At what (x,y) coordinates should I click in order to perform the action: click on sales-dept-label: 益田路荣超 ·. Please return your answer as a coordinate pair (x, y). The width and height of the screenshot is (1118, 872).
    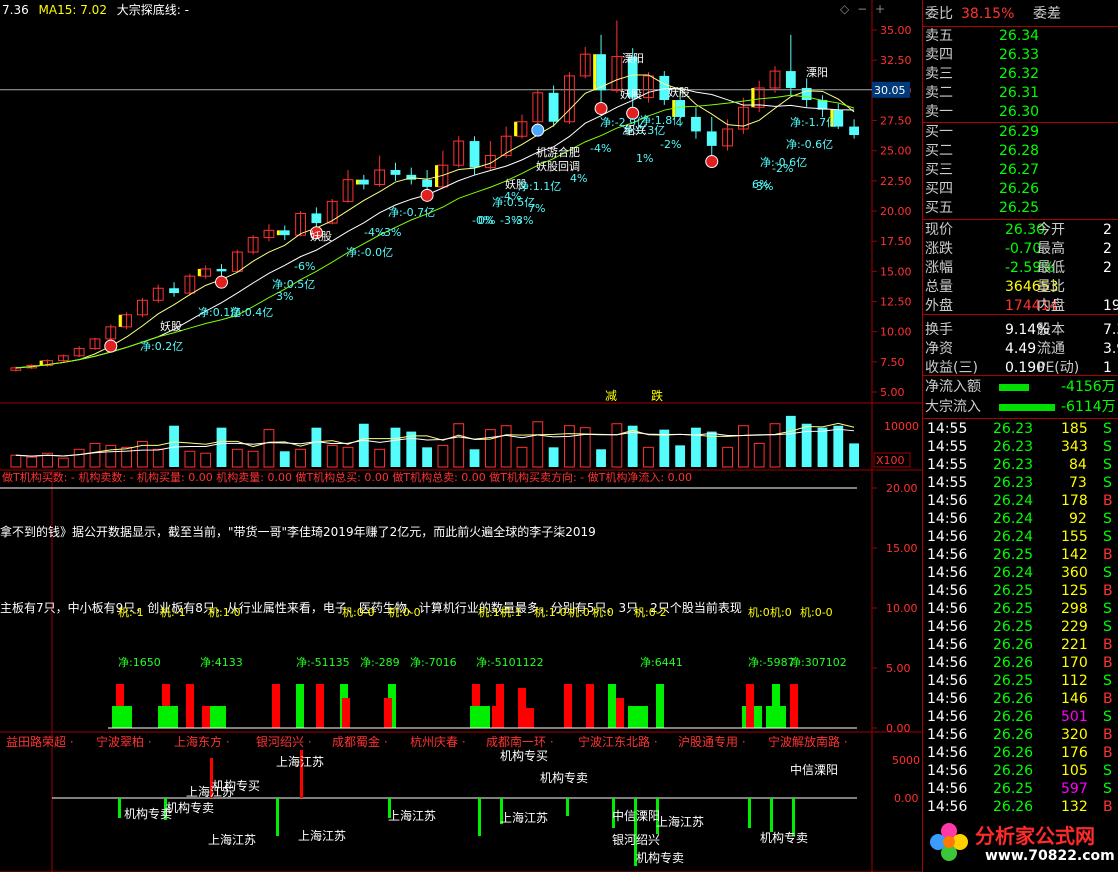
    Looking at the image, I should click on (40, 741).